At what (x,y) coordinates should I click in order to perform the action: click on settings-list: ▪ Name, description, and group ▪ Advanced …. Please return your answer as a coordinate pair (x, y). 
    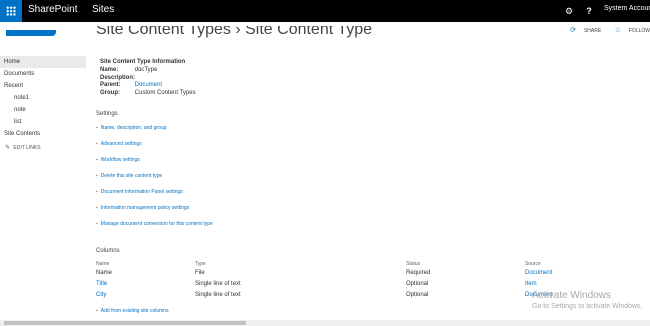
    Looking at the image, I should click on (154, 180).